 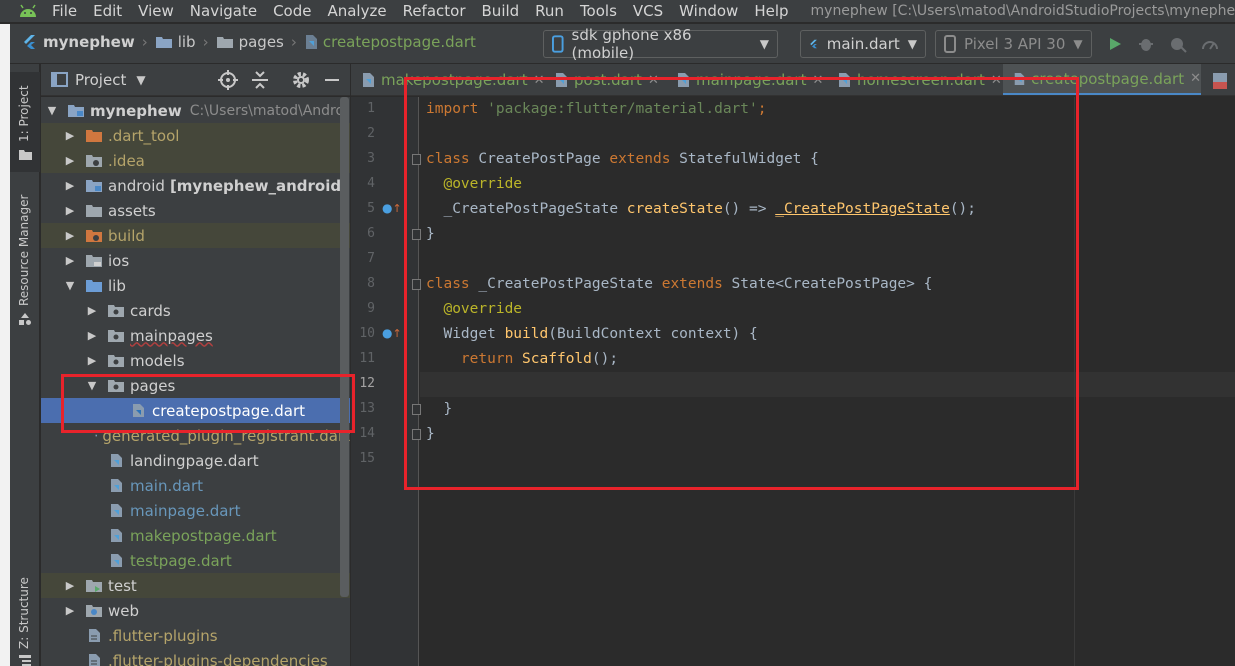 What do you see at coordinates (218, 658) in the screenshot?
I see `tree-item-label: .flutter-plugins-dependencies` at bounding box center [218, 658].